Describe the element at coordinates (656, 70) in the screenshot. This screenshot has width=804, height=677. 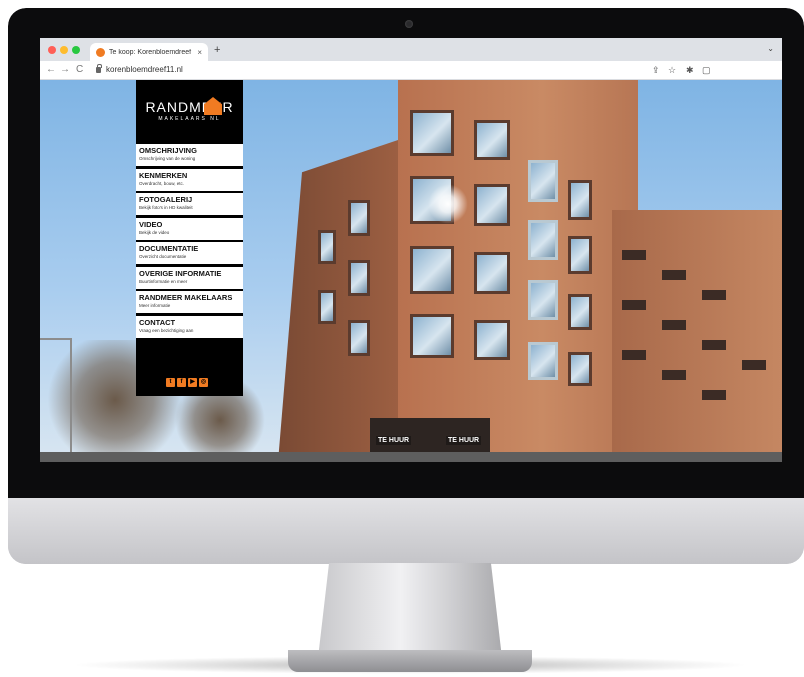
I see `share-icon: ⇪` at that location.